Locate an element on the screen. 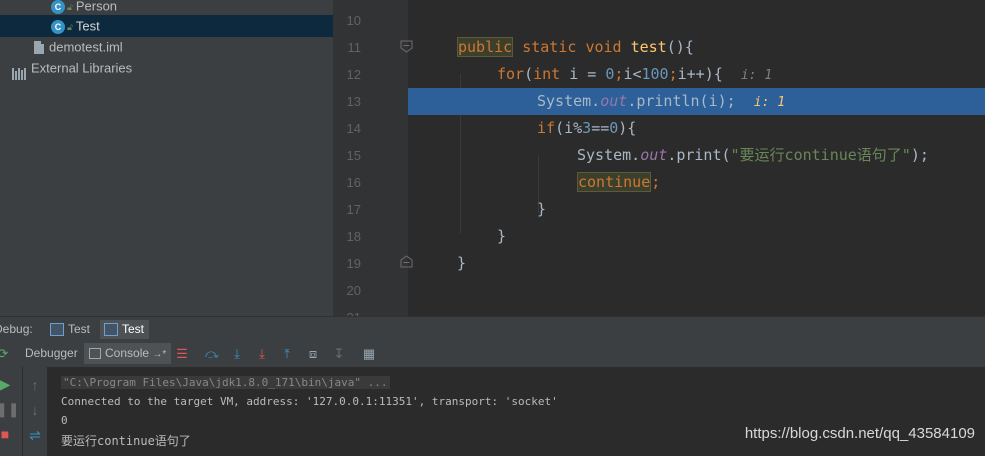  code-token: i++){ is located at coordinates (700, 74).